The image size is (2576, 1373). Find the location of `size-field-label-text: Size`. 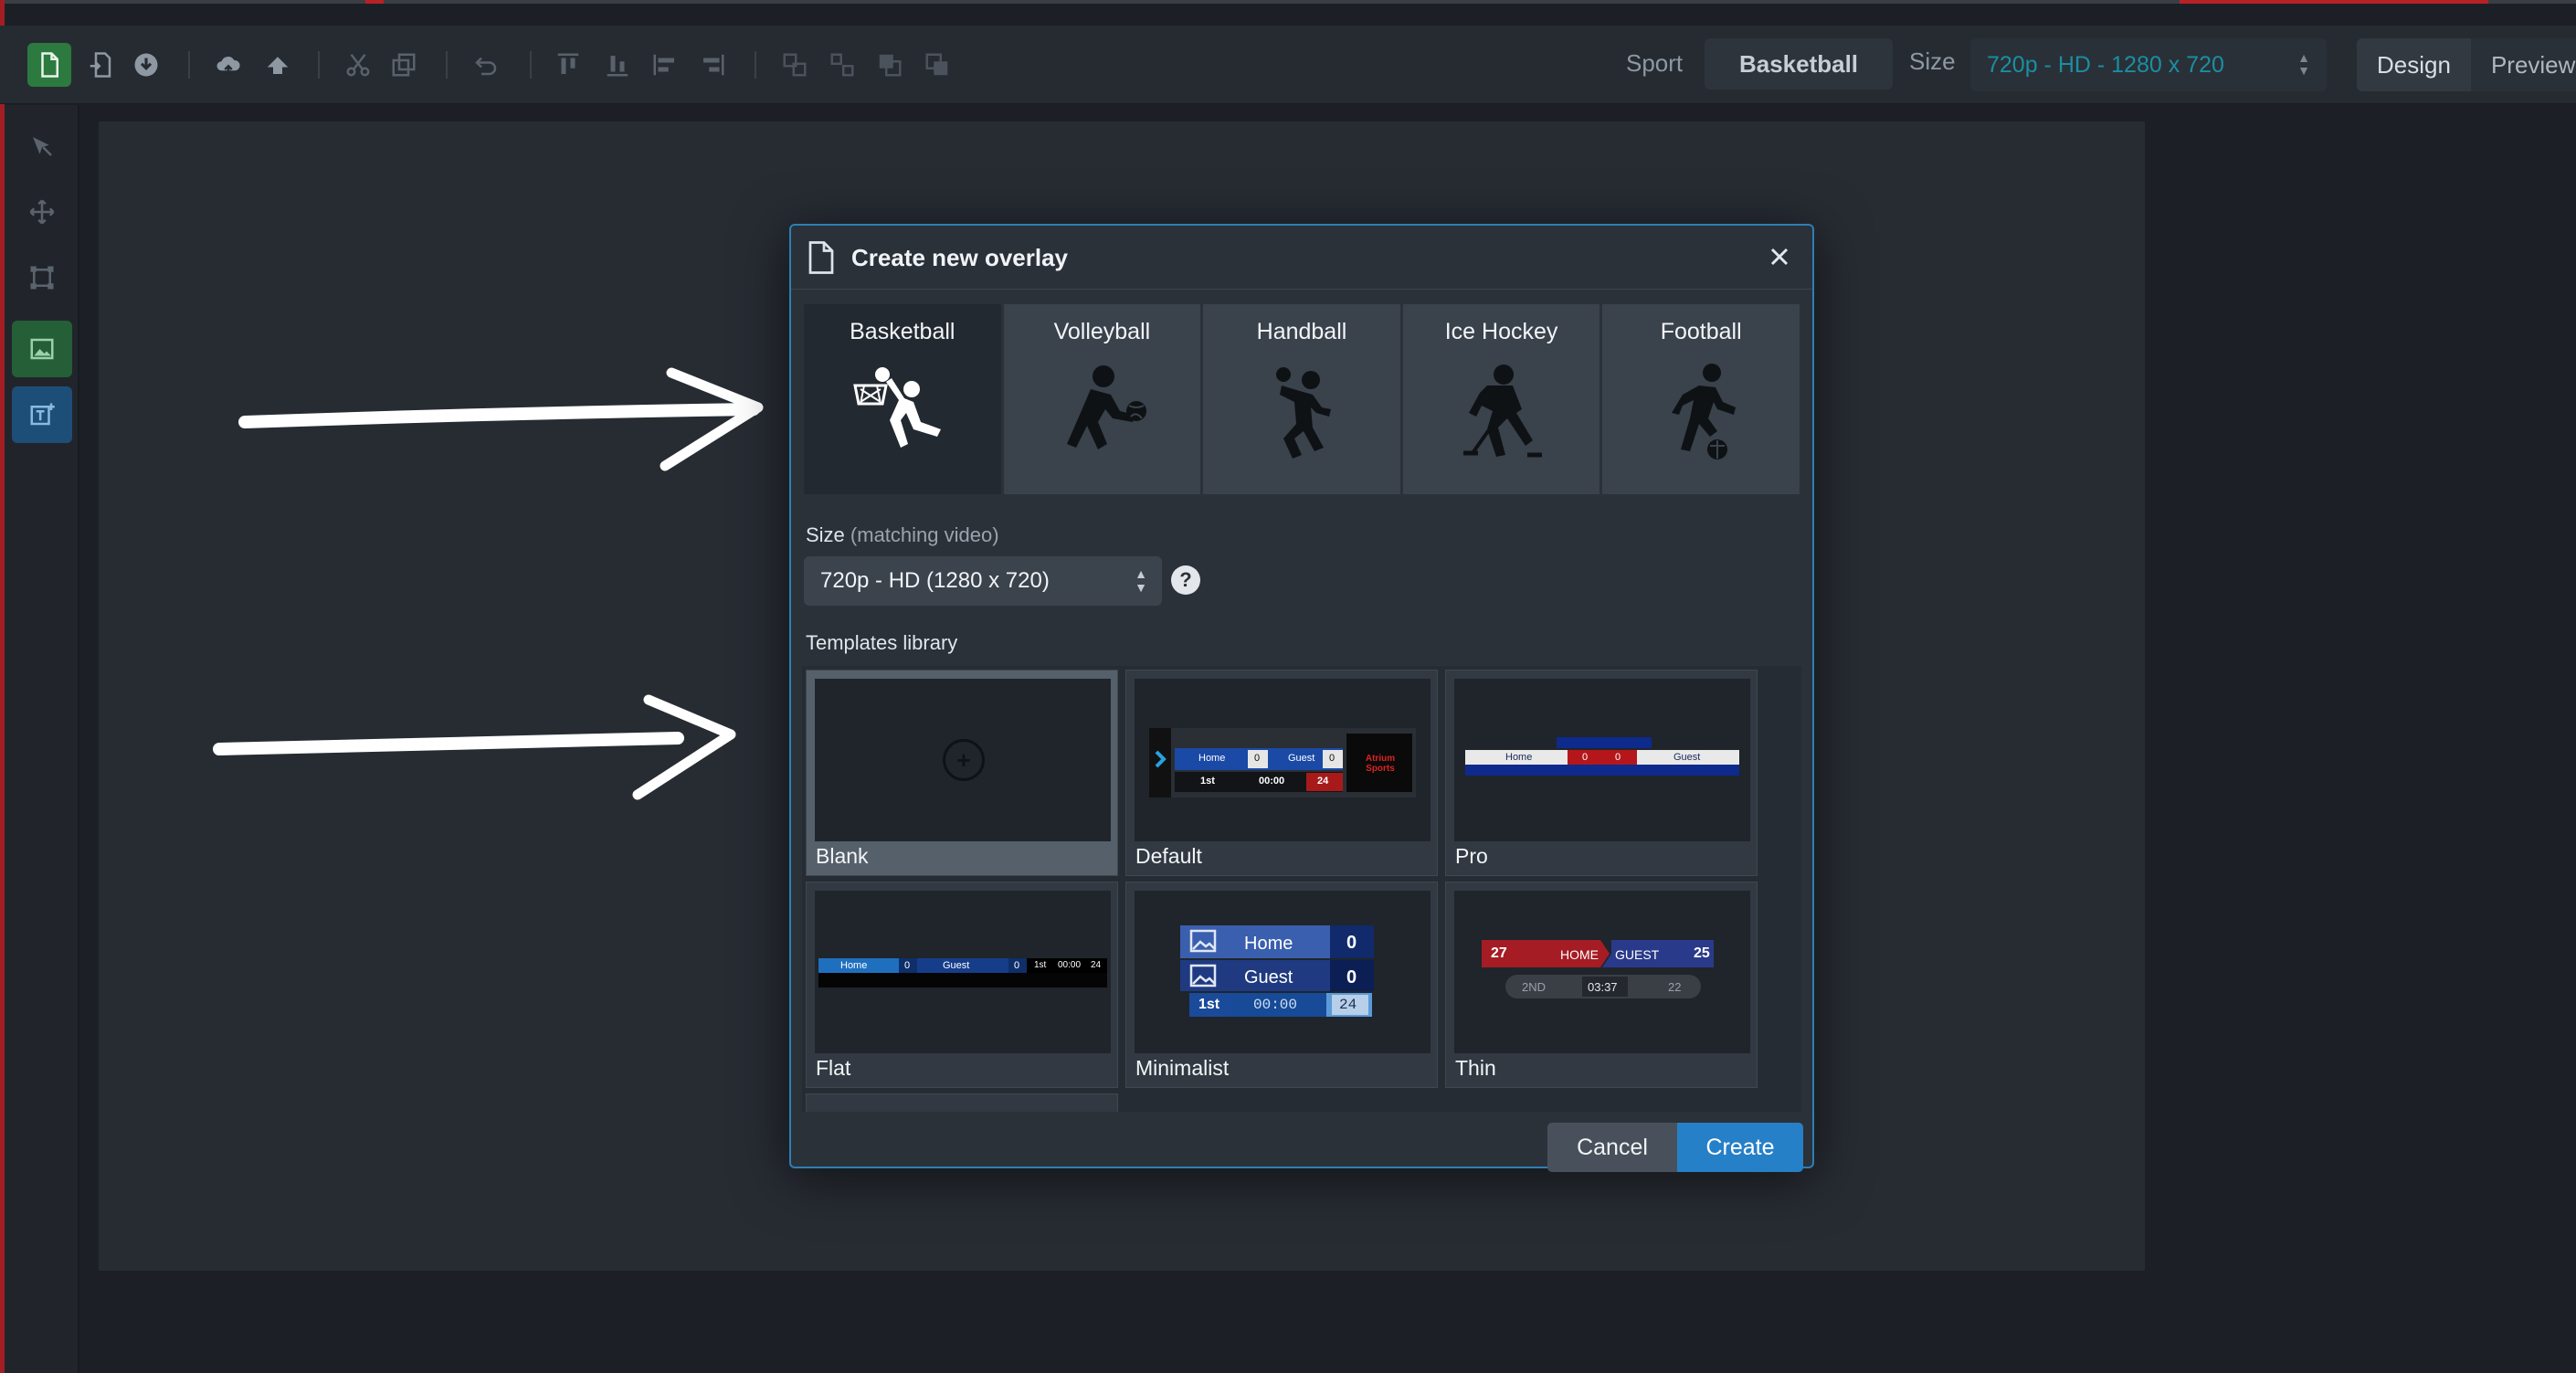

size-field-label-text: Size is located at coordinates (825, 535).